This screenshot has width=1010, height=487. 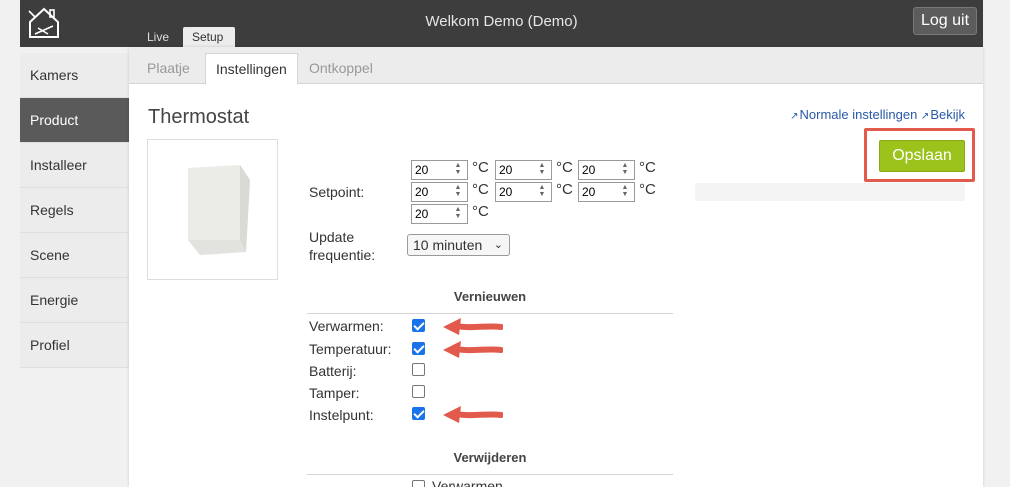 What do you see at coordinates (418, 325) in the screenshot?
I see `refresh-heating-checkbox` at bounding box center [418, 325].